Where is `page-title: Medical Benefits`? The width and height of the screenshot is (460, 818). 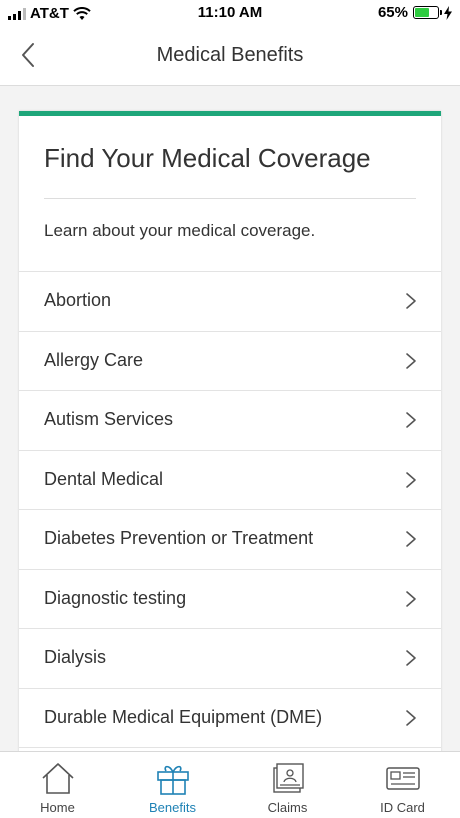
page-title: Medical Benefits is located at coordinates (230, 55).